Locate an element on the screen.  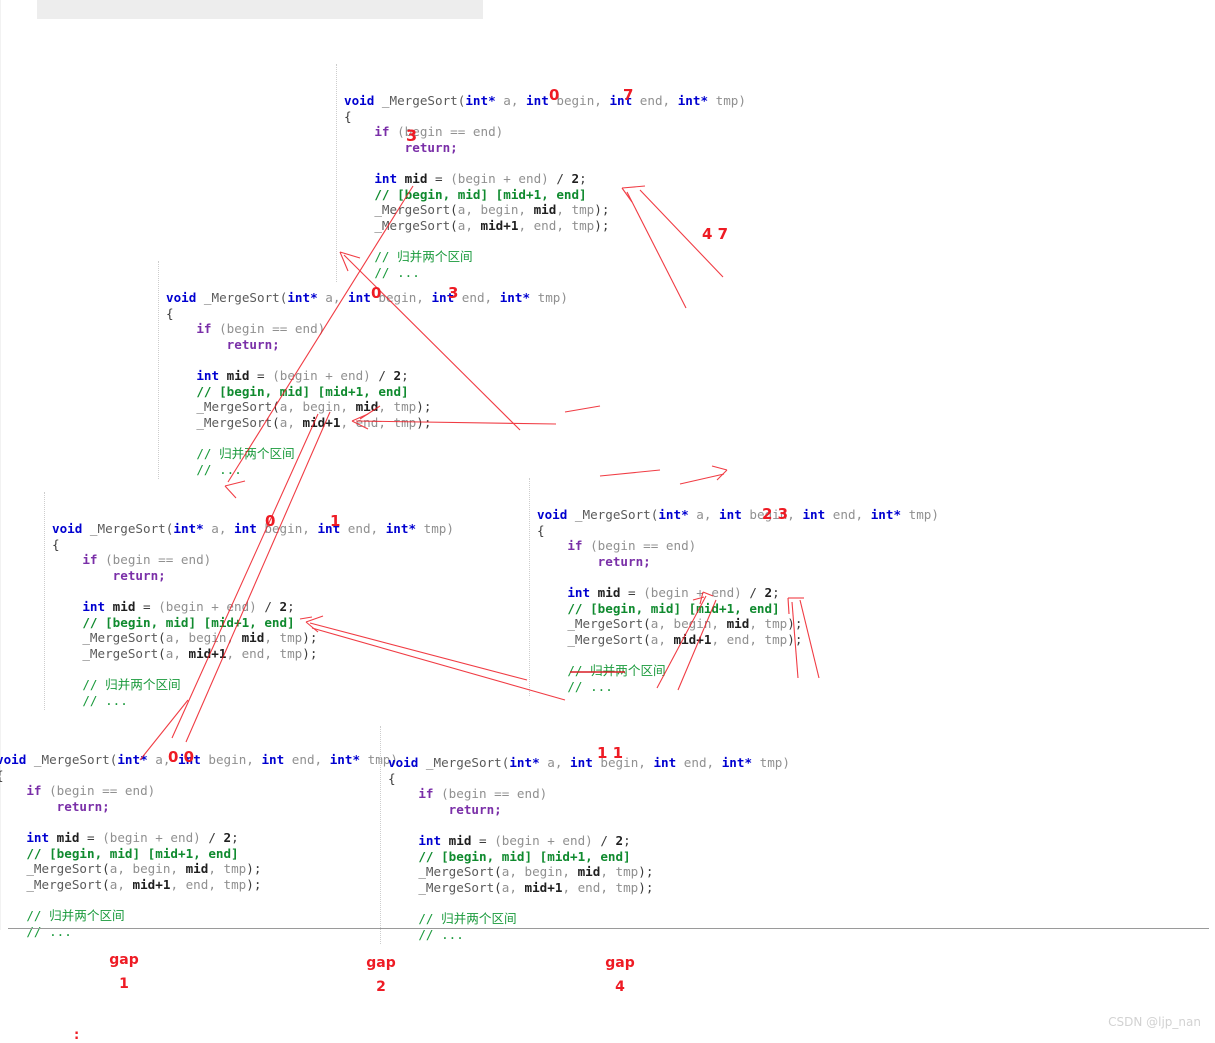
top-gray-bar is located at coordinates (260, 9).